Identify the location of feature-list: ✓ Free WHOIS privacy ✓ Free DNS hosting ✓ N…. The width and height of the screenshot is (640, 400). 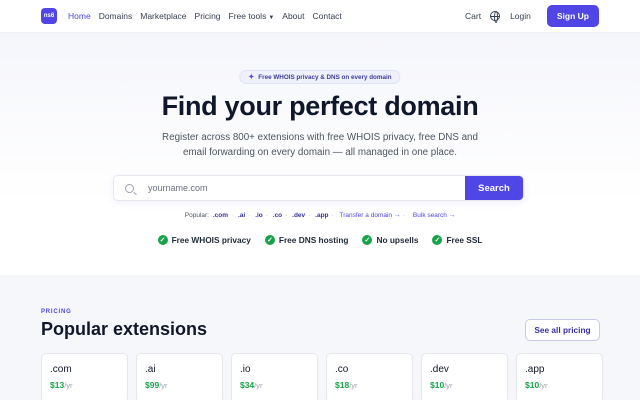
(320, 240).